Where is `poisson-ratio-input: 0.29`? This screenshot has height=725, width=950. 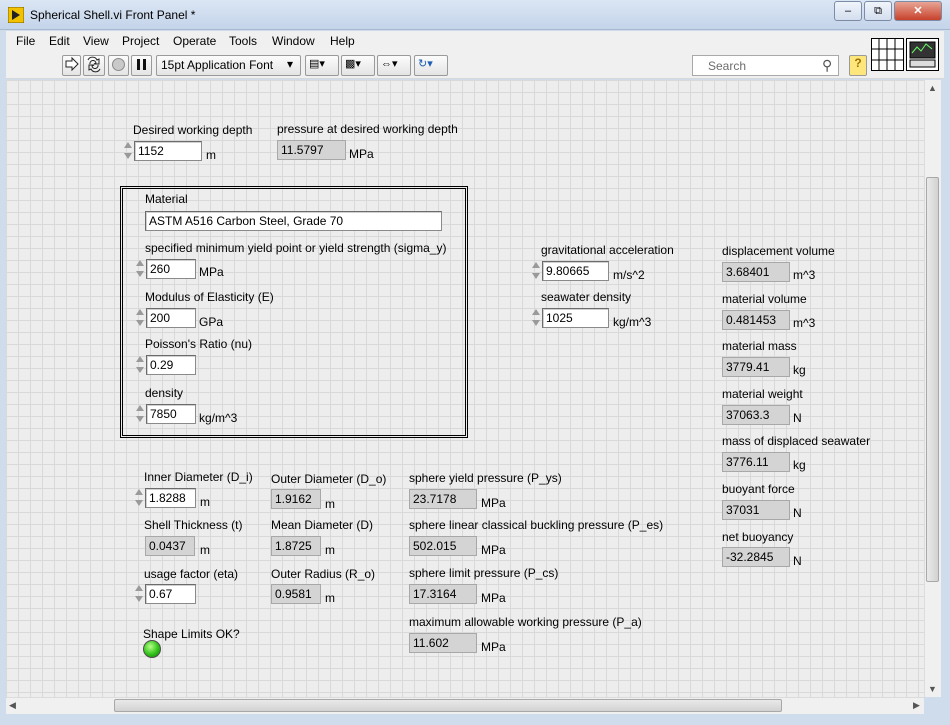 poisson-ratio-input: 0.29 is located at coordinates (171, 365).